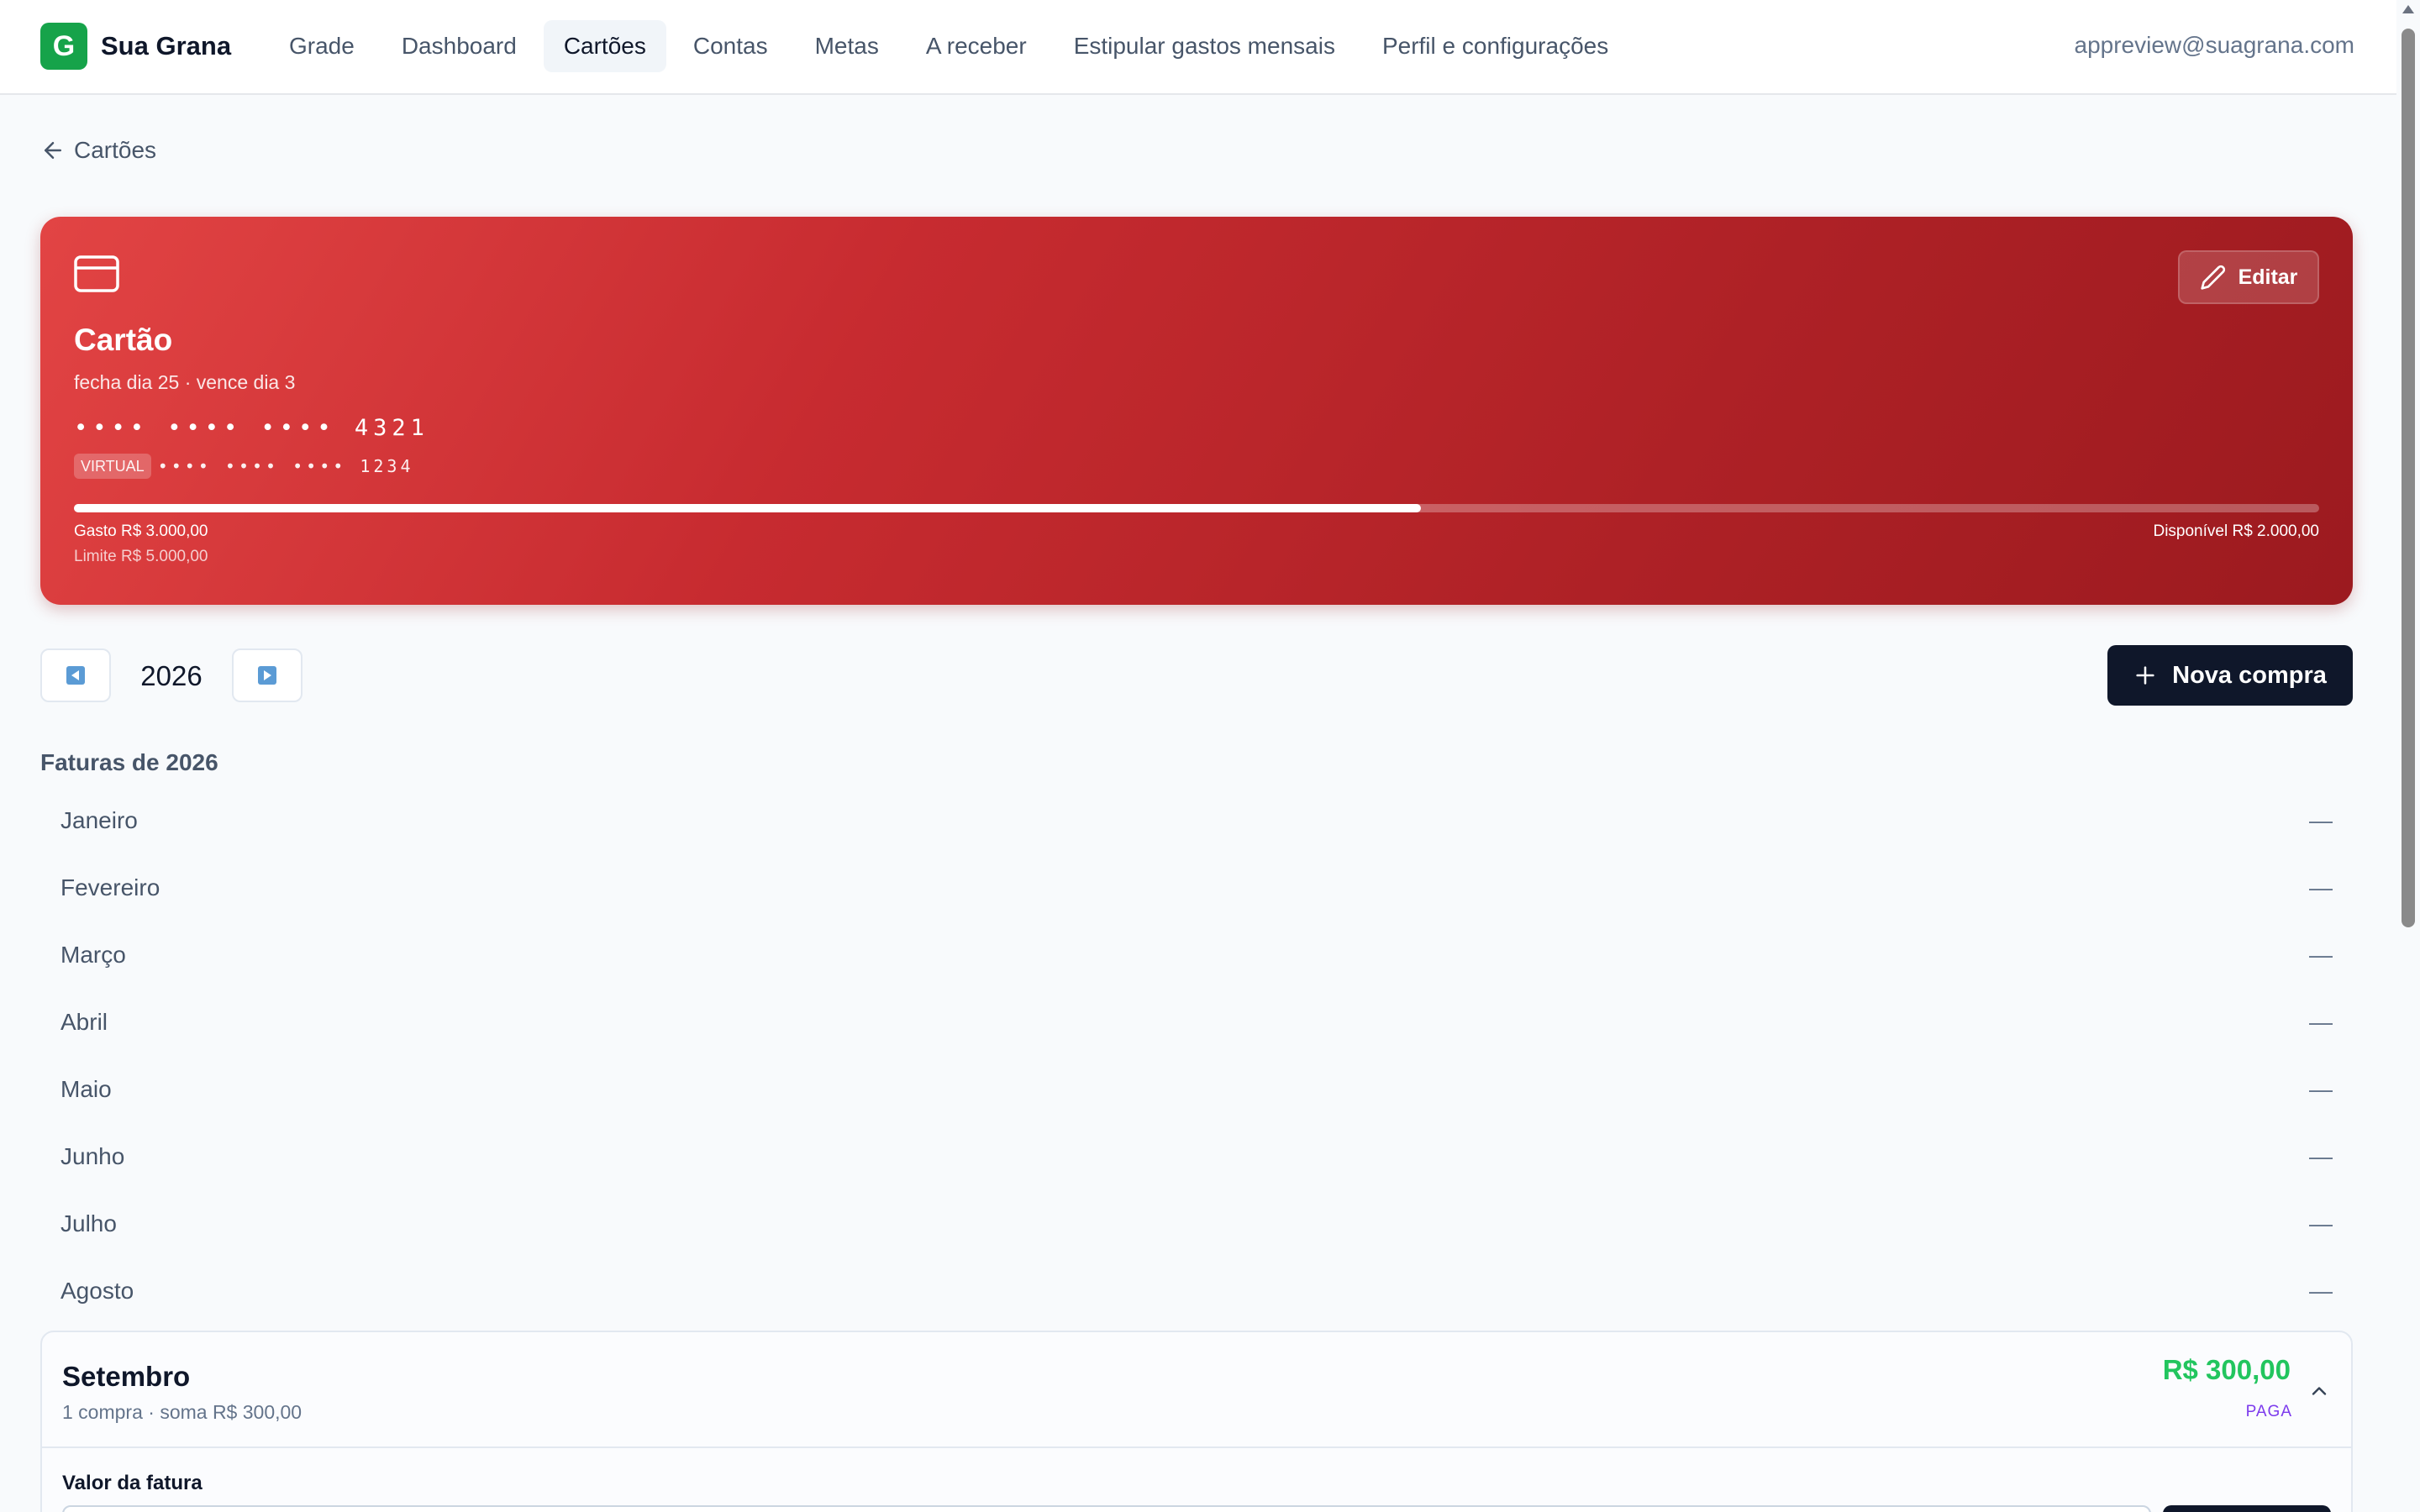 The width and height of the screenshot is (2420, 1512). What do you see at coordinates (88, 1223) in the screenshot?
I see `invoice-month-name: Julho` at bounding box center [88, 1223].